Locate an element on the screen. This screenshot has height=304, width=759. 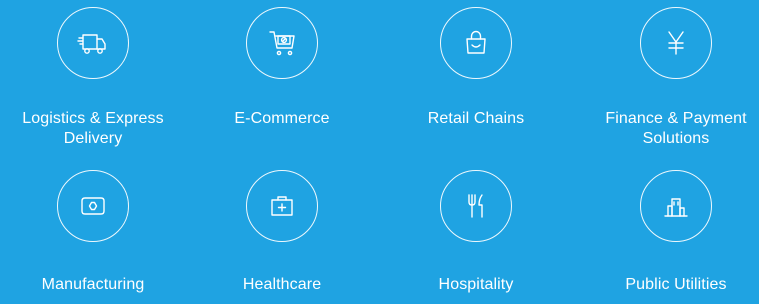
building-icon is located at coordinates (676, 207).